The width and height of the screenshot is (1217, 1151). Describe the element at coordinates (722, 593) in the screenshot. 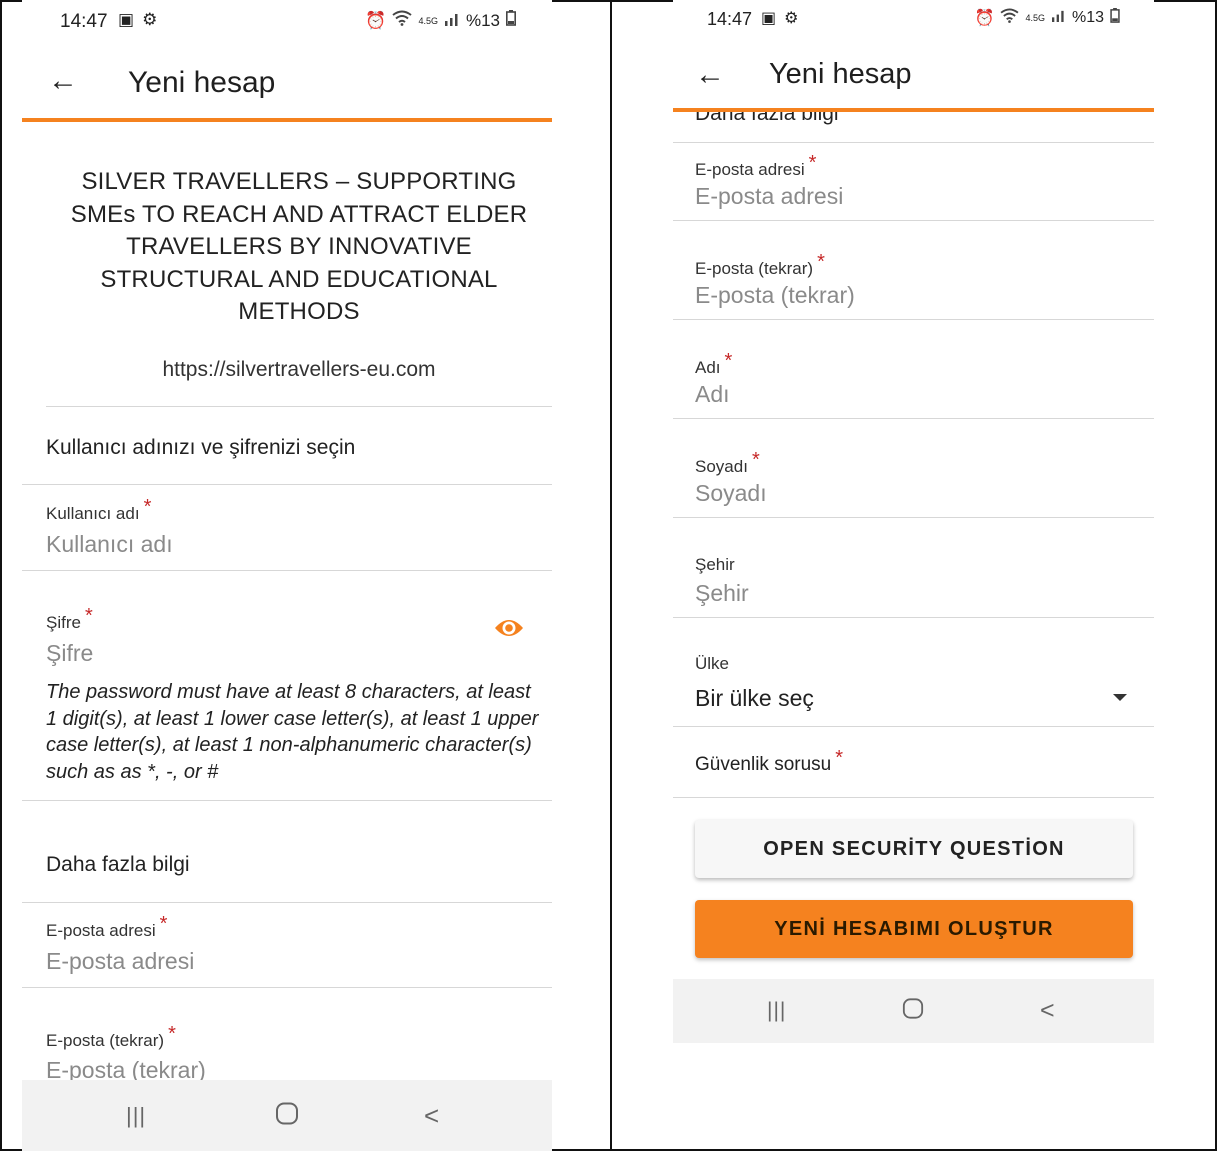

I see `city-field: Şehir` at that location.